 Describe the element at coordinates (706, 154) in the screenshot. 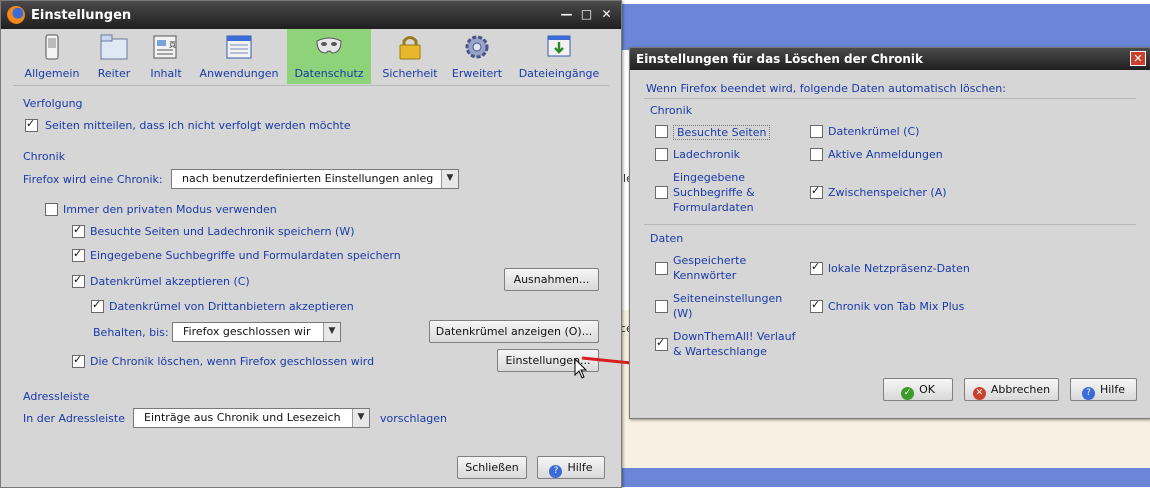

I see `download-history-label: Ladechronik` at that location.